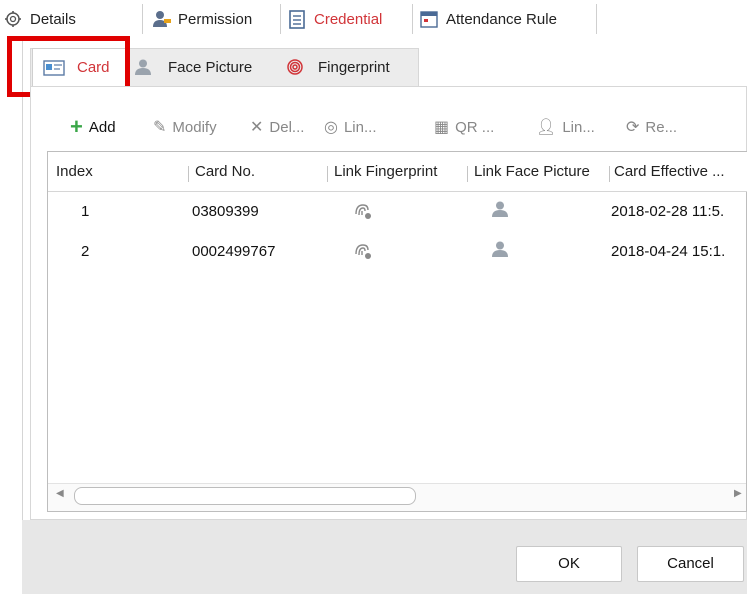 The image size is (747, 594). I want to click on subtab-face-picture: Face Picture, so click(193, 67).